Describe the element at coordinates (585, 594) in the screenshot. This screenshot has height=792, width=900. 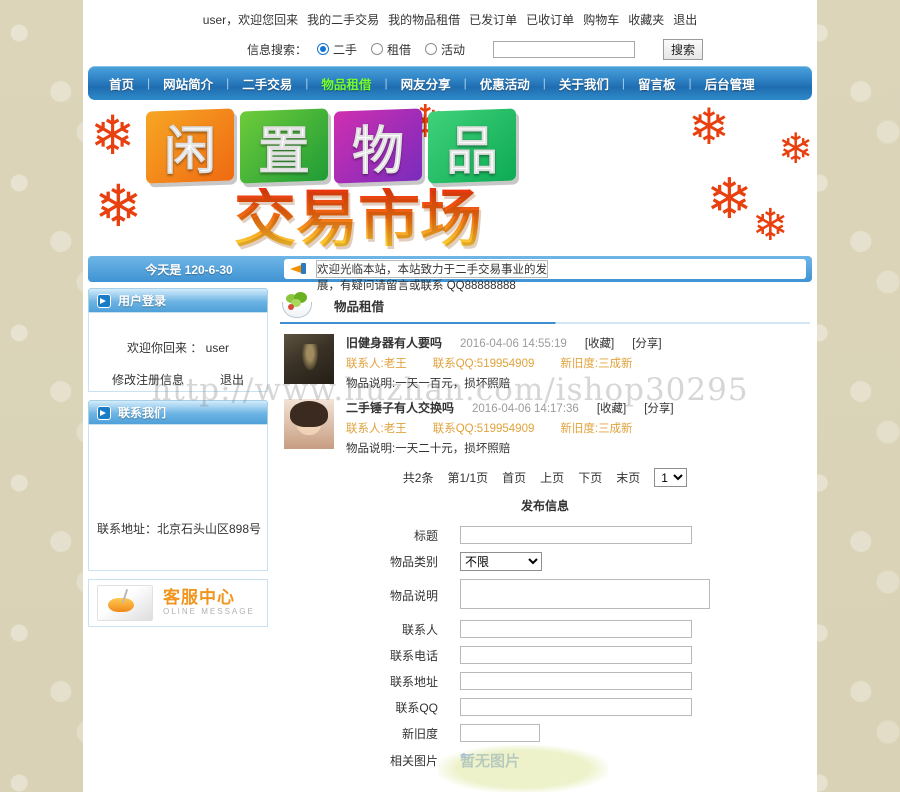
I see `input-description` at that location.